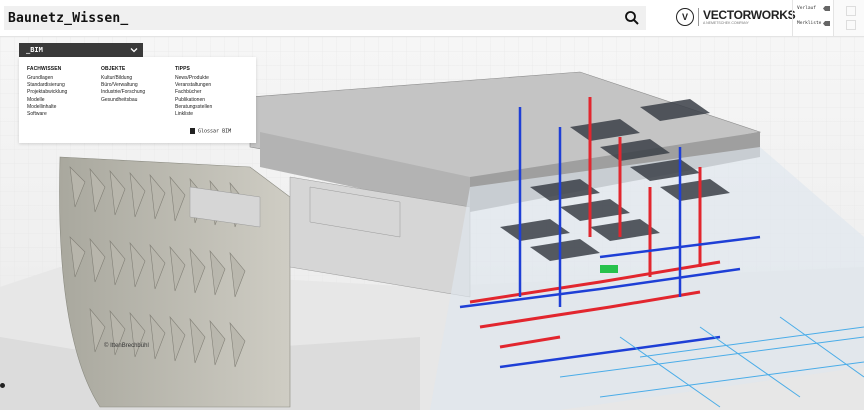  Describe the element at coordinates (47, 114) in the screenshot. I see `menu-item-software: Software` at that location.